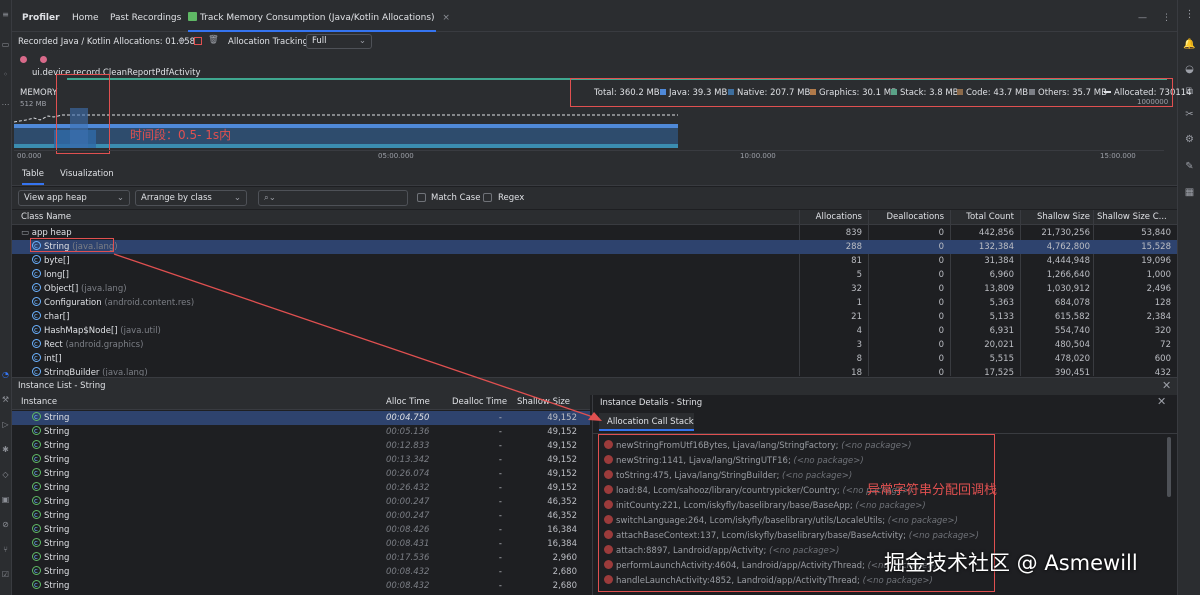 The width and height of the screenshot is (1200, 595). What do you see at coordinates (355, 336) in the screenshot?
I see `arrow-line` at bounding box center [355, 336].